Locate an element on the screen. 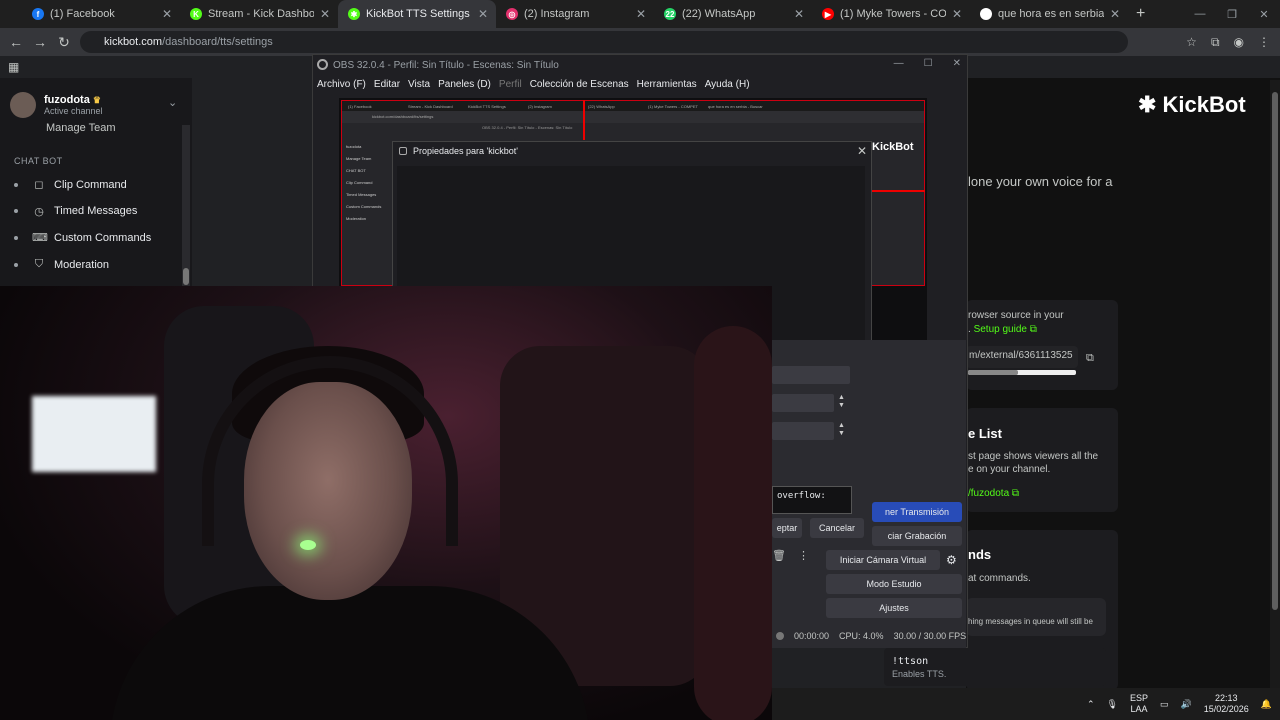  language-indicator: ESP LAA is located at coordinates (1139, 704).